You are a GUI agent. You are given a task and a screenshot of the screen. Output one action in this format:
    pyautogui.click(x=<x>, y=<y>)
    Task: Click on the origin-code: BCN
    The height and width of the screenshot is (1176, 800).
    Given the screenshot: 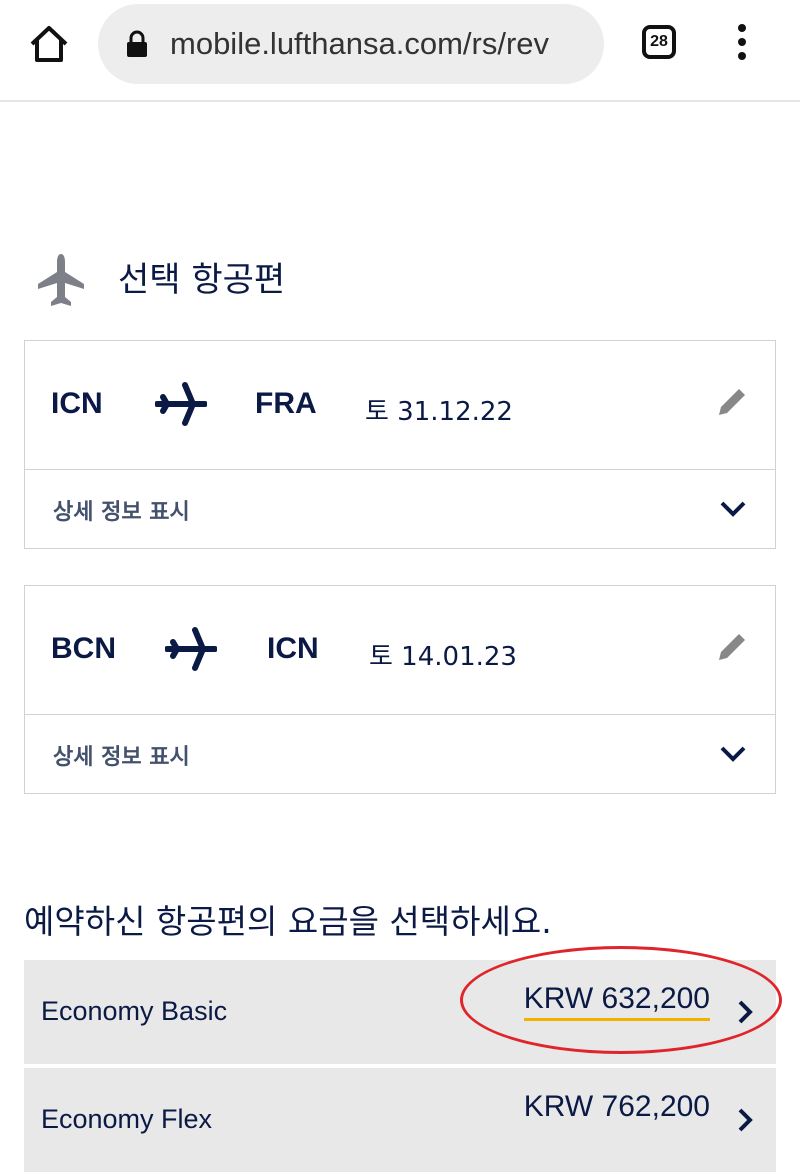 What is the action you would take?
    pyautogui.click(x=83, y=648)
    